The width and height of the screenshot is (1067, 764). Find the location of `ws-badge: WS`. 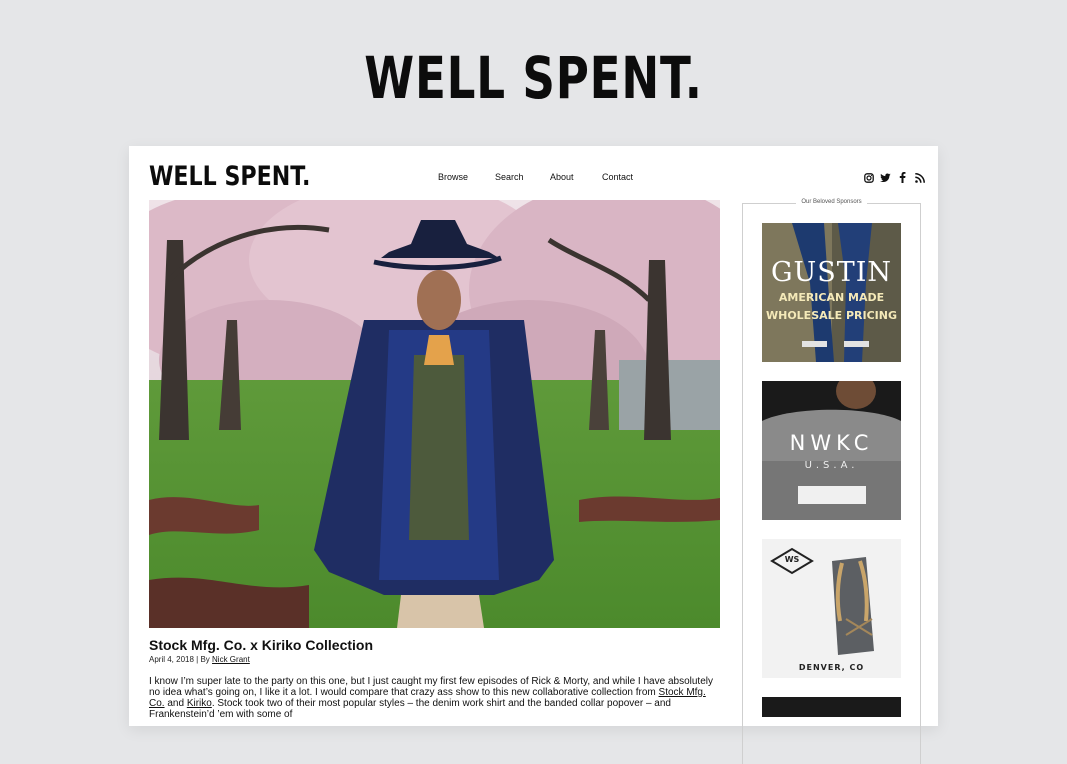

ws-badge: WS is located at coordinates (792, 559).